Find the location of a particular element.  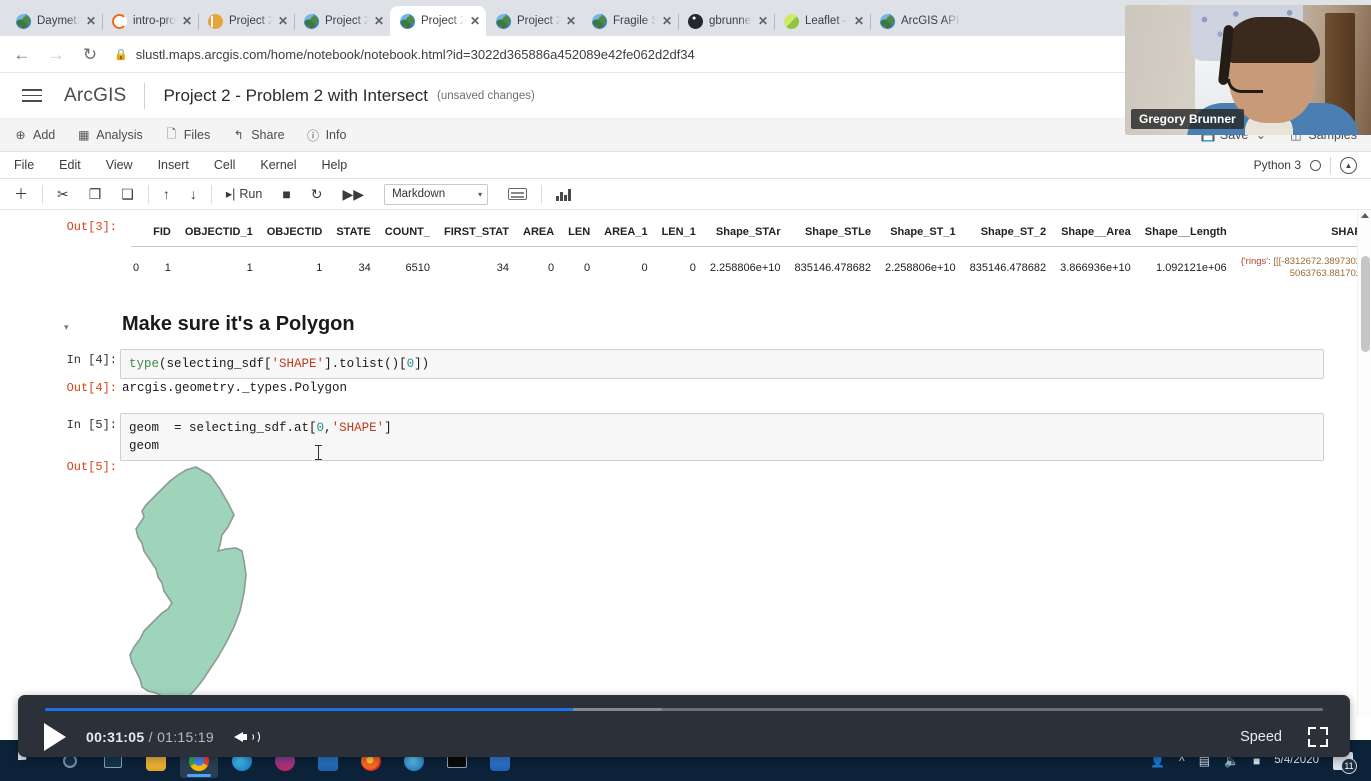

share-icon: ↰ is located at coordinates (238, 135).